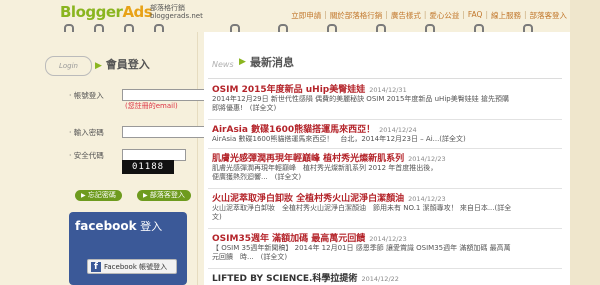 This screenshot has width=600, height=285. I want to click on nav-apply: 立即申請, so click(306, 15).